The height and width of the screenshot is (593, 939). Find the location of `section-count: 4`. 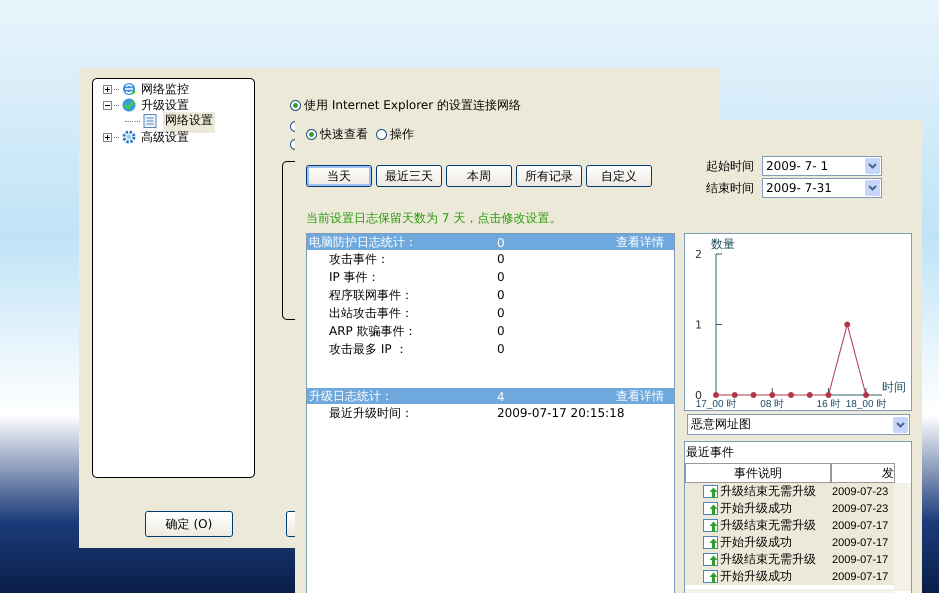

section-count: 4 is located at coordinates (501, 397).